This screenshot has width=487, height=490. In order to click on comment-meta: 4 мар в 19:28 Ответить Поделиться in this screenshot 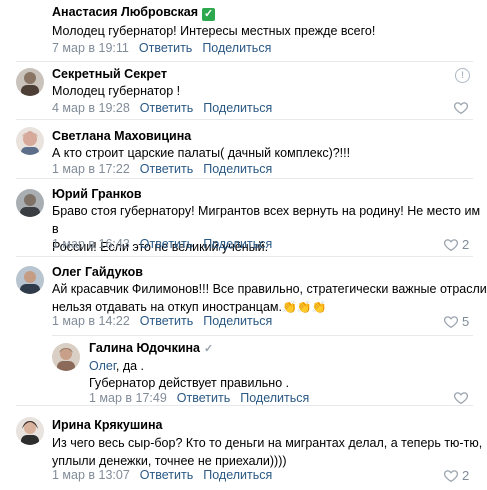, I will do `click(162, 108)`.